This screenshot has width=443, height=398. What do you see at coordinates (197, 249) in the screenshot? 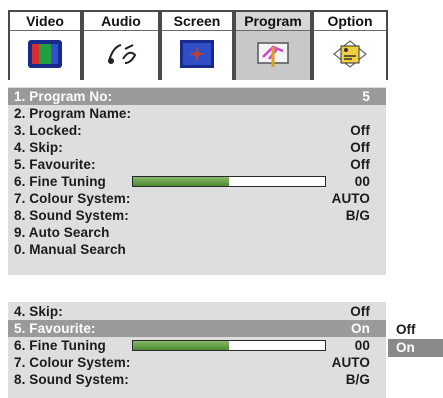
I see `menu-row-manual-search: 0. Manual Search` at bounding box center [197, 249].